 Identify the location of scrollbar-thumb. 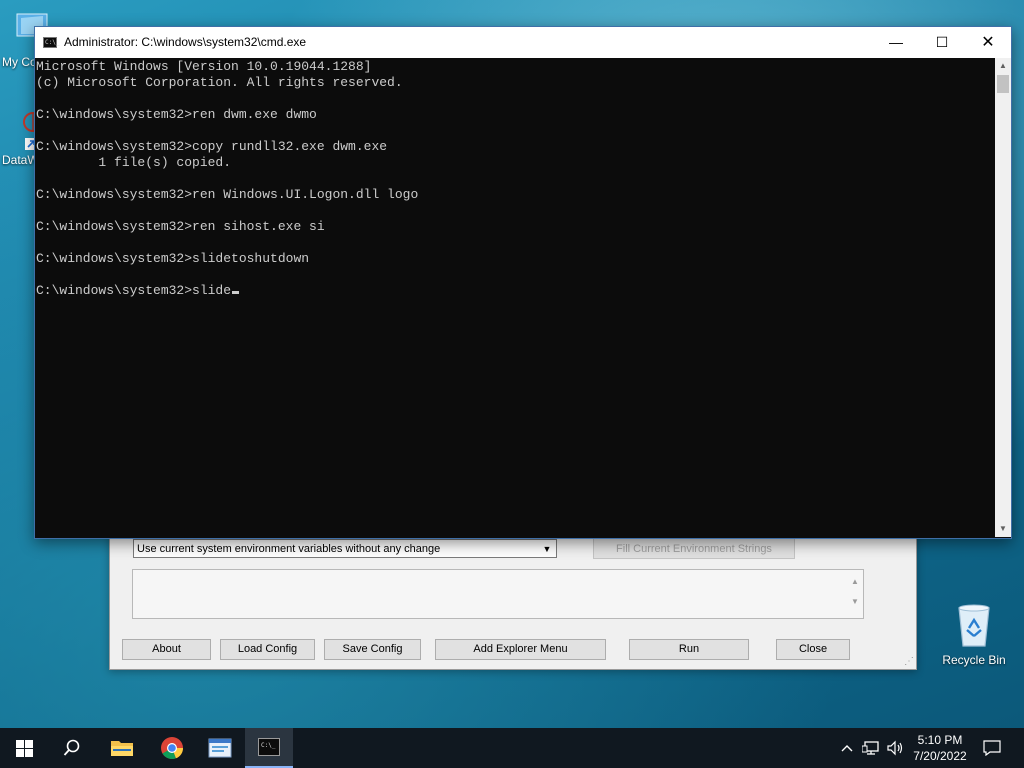
(1003, 84).